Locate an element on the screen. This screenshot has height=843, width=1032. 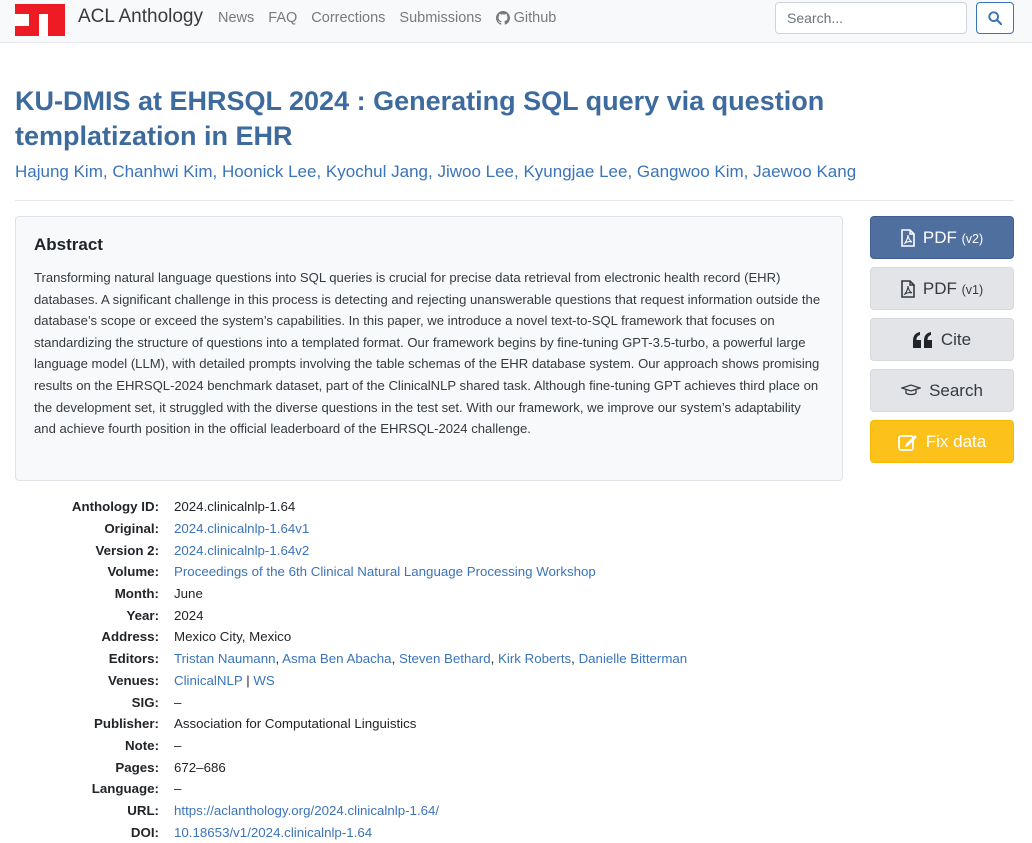
meta-row-version2: Version 2: 2024.clinicalnlp-1.64v2 is located at coordinates (515, 550).